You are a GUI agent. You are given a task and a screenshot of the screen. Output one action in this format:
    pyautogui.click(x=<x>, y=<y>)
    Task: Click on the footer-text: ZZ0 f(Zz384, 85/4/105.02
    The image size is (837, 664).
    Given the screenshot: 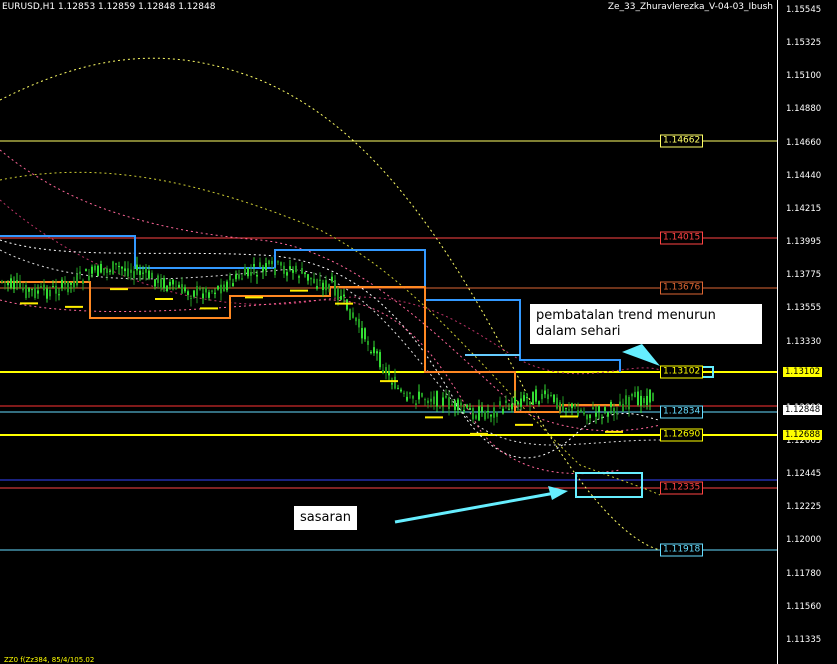 What is the action you would take?
    pyautogui.click(x=49, y=660)
    